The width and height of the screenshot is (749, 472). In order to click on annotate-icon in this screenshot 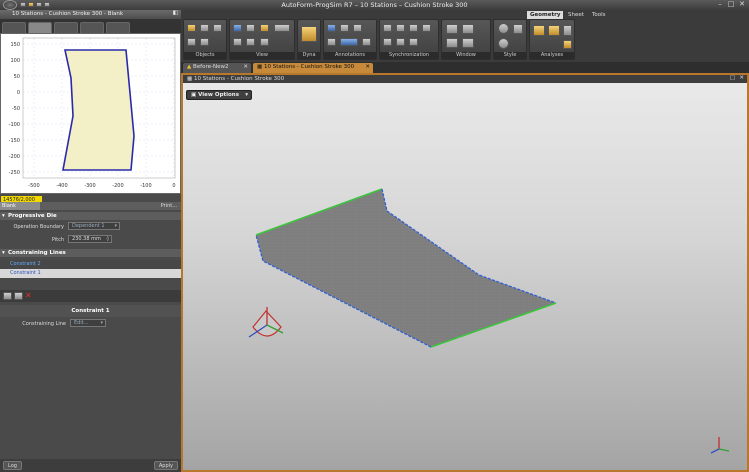, I will do `click(331, 28)`.